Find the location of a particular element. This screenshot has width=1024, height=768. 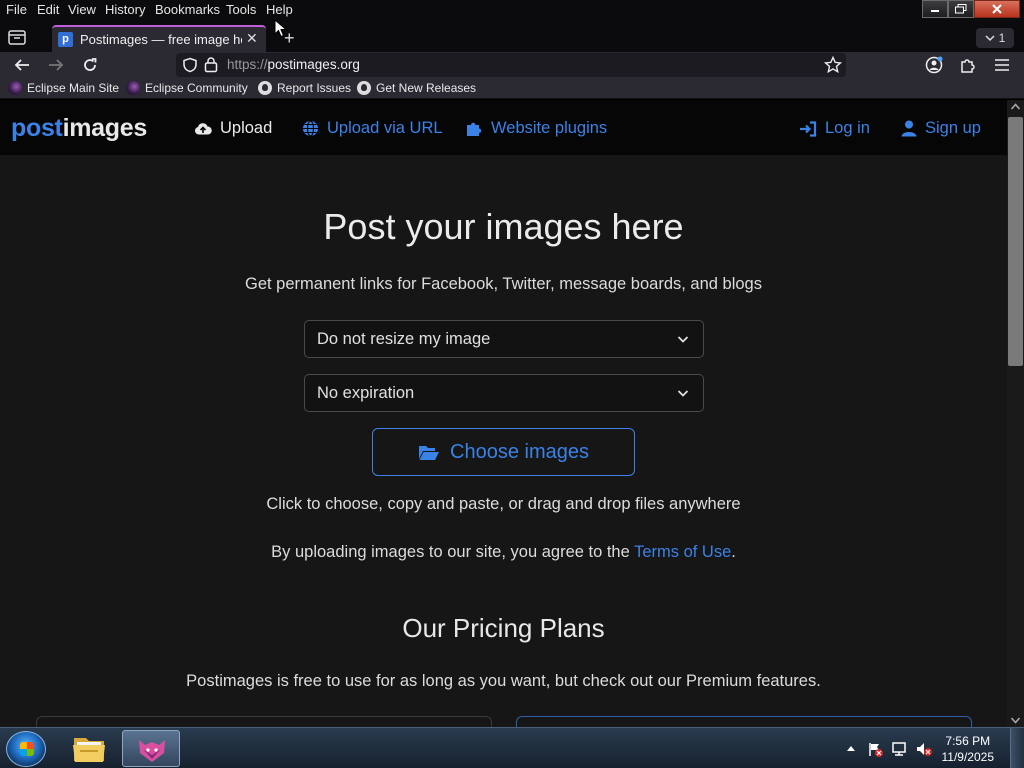

pricing-title: Our Pricing Plans is located at coordinates (503, 628).